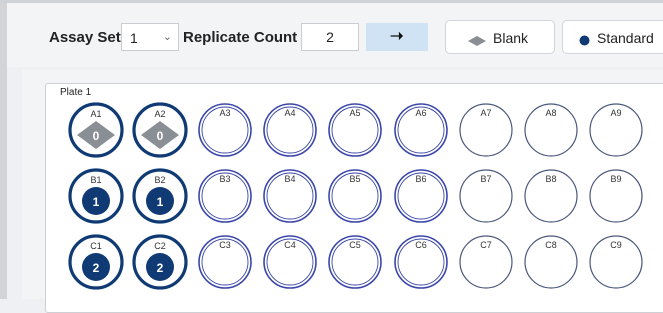  I want to click on standard-button: Standard, so click(612, 37).